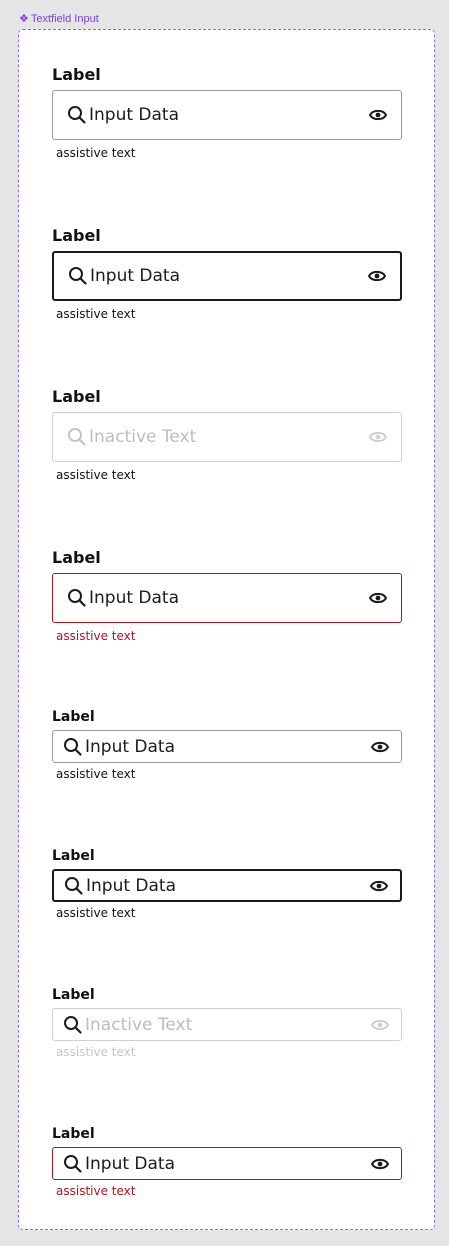 Image resolution: width=449 pixels, height=1246 pixels. Describe the element at coordinates (64, 19) in the screenshot. I see `component-tag-label: Textfield Input` at that location.